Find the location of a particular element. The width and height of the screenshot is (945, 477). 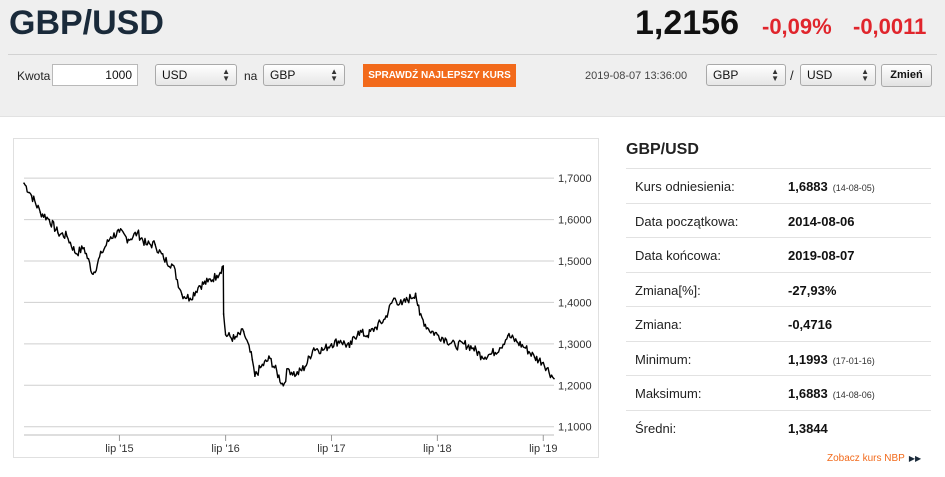

stats-value: 1,1993 (17-01-16) is located at coordinates (831, 359).